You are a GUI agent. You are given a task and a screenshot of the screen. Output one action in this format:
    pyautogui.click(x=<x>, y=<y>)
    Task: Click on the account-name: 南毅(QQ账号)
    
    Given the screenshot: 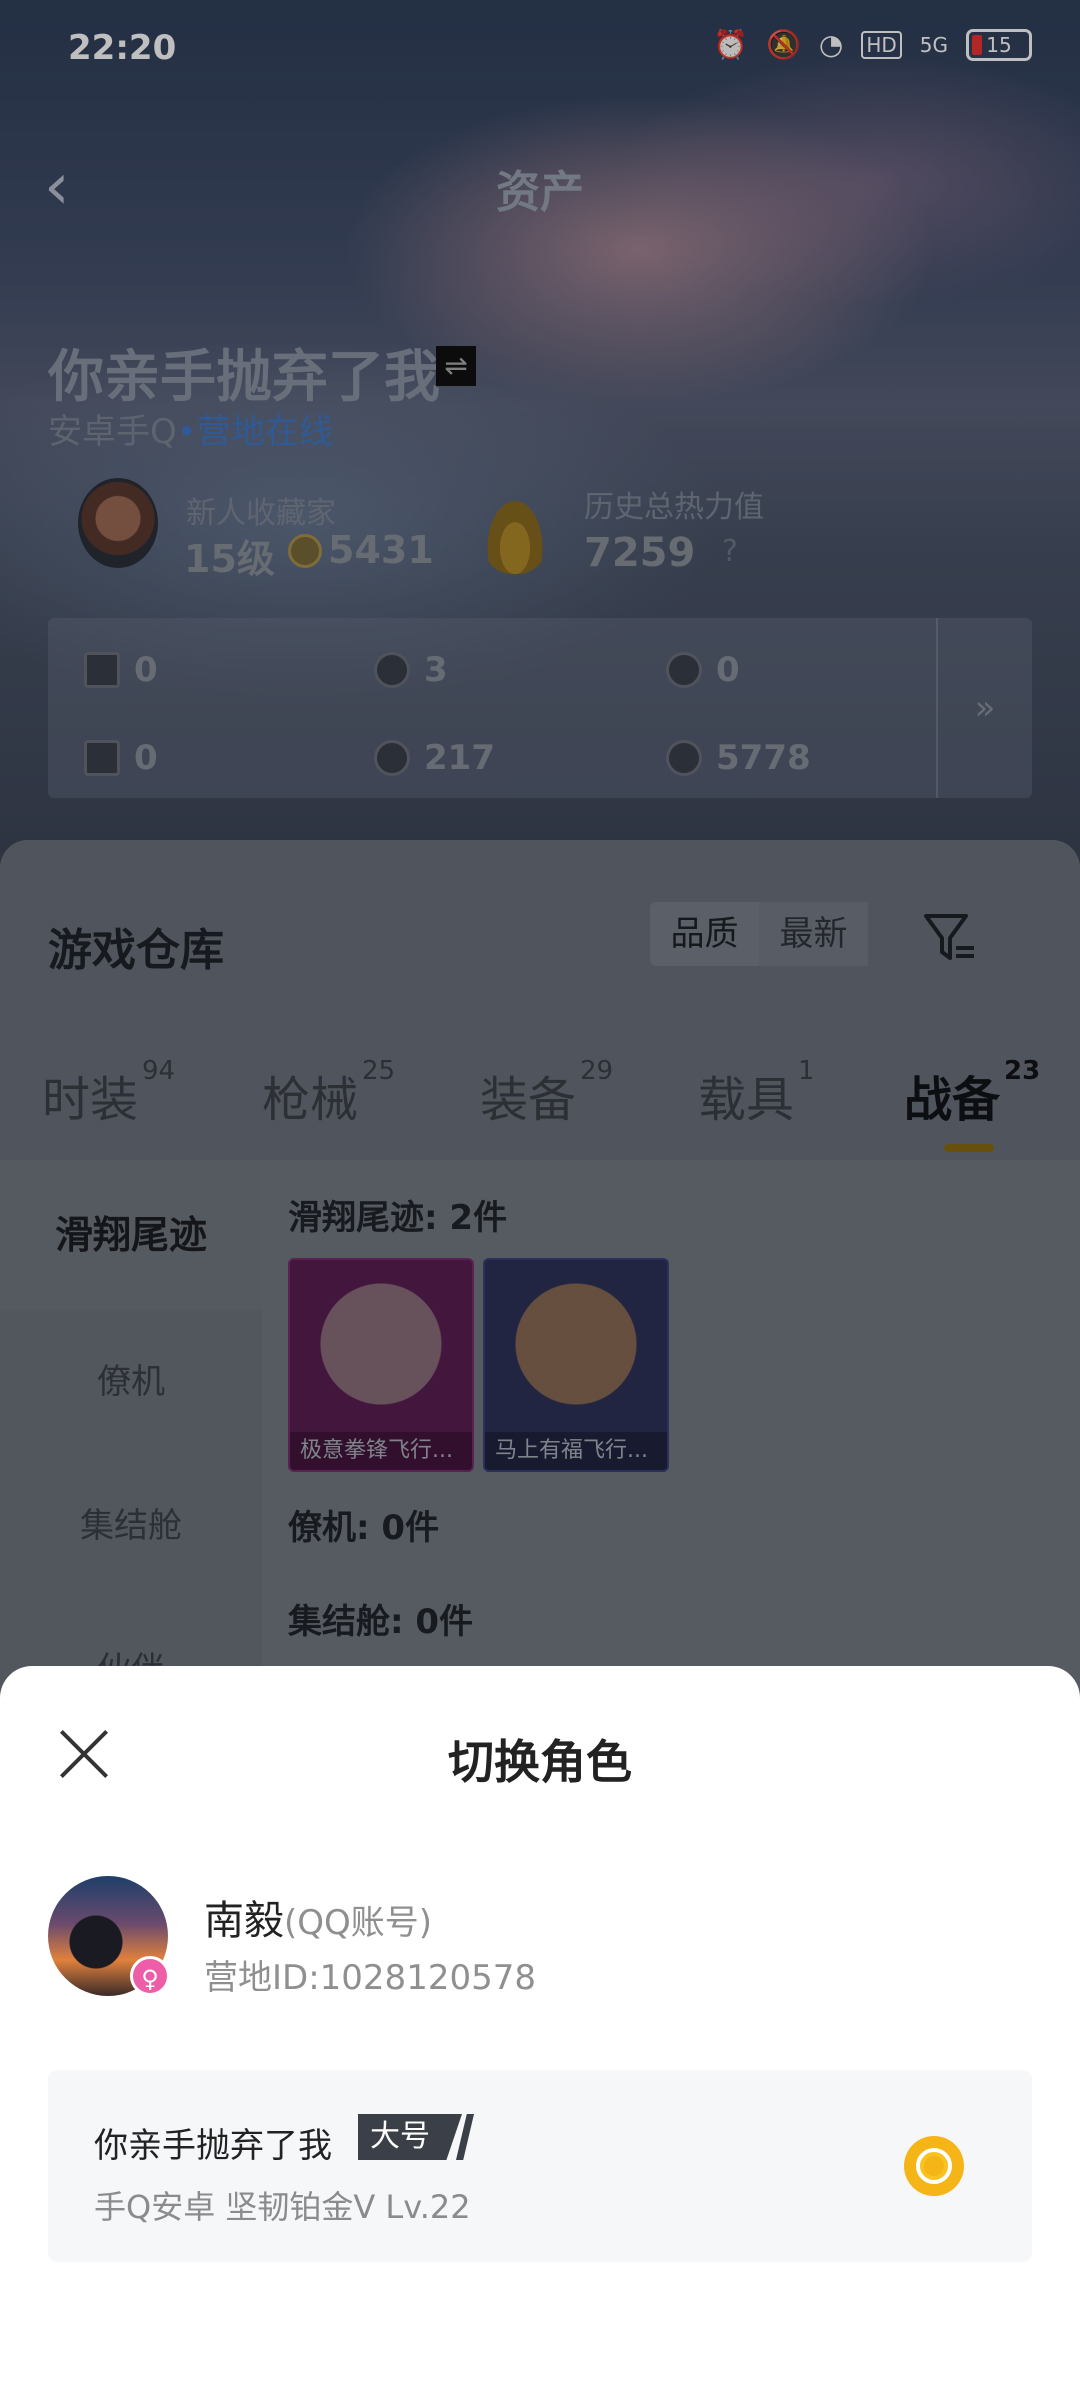 What is the action you would take?
    pyautogui.click(x=318, y=1917)
    